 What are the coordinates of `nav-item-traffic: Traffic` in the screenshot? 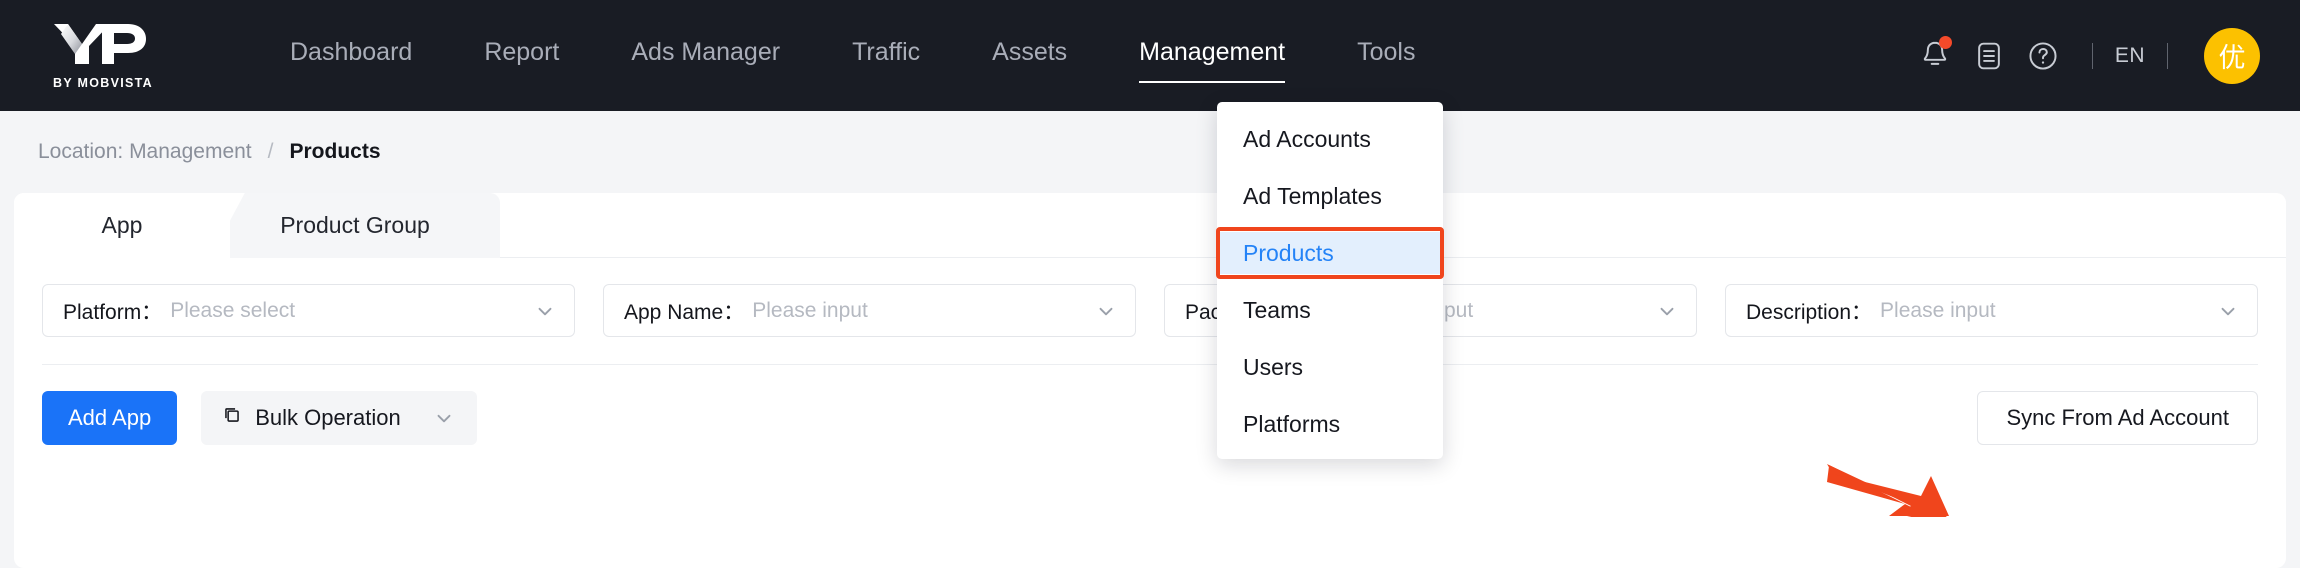 It's located at (886, 55).